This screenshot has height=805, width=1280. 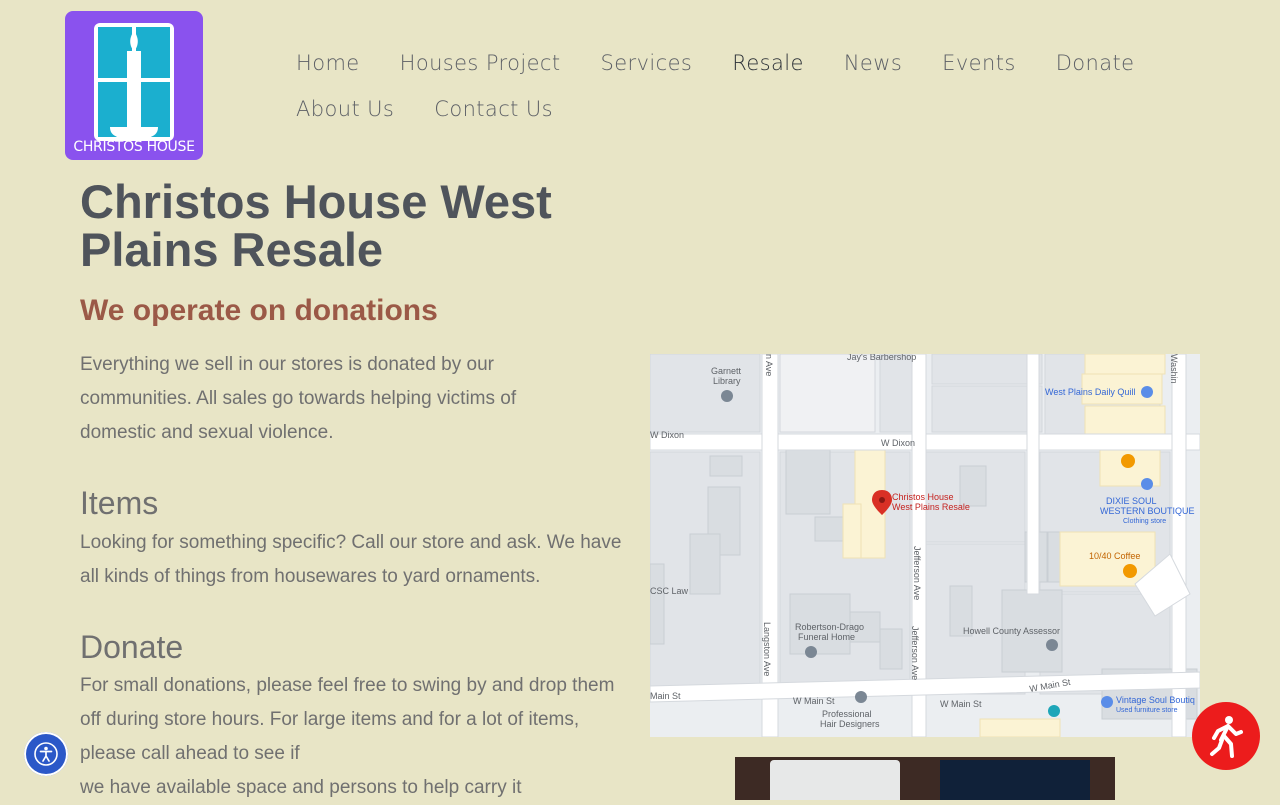 I want to click on map-label-w-main-1: W Main St, so click(x=814, y=701).